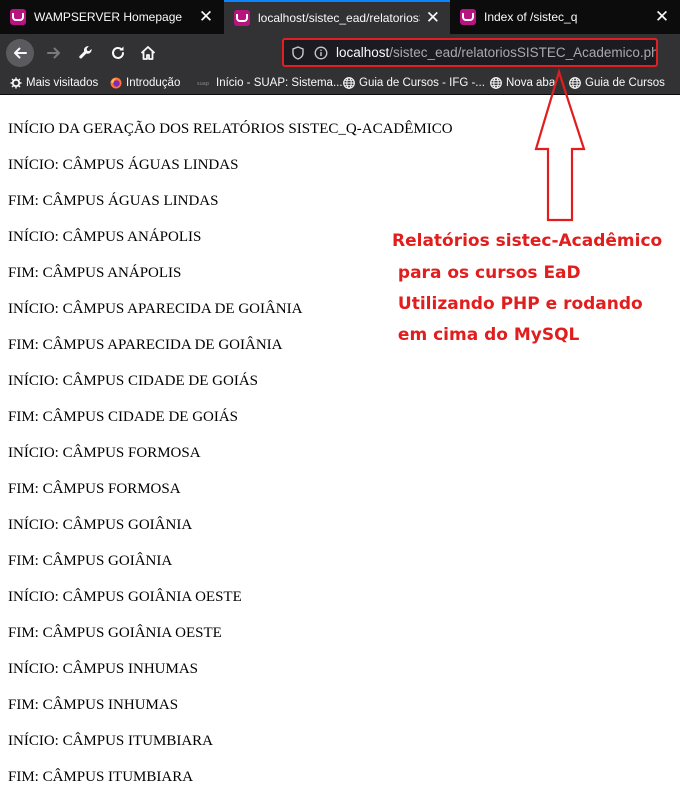 Image resolution: width=680 pixels, height=799 pixels. I want to click on forward-arrow-icon, so click(53, 53).